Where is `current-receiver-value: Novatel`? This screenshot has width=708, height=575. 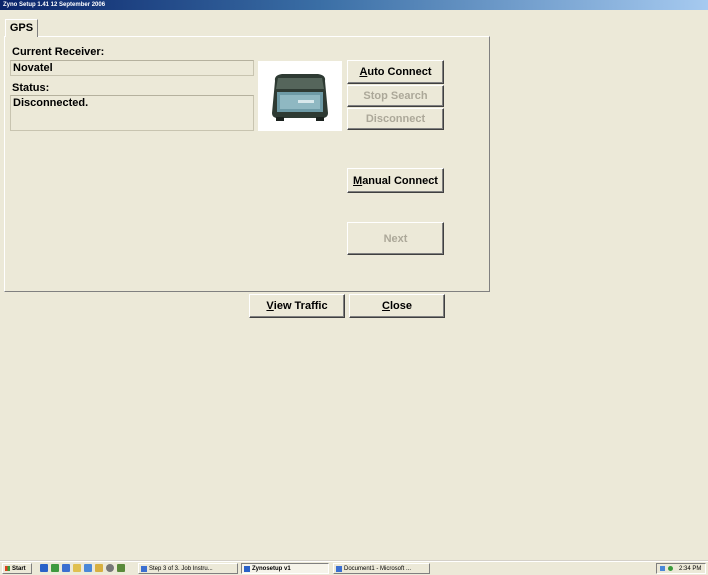 current-receiver-value: Novatel is located at coordinates (33, 68).